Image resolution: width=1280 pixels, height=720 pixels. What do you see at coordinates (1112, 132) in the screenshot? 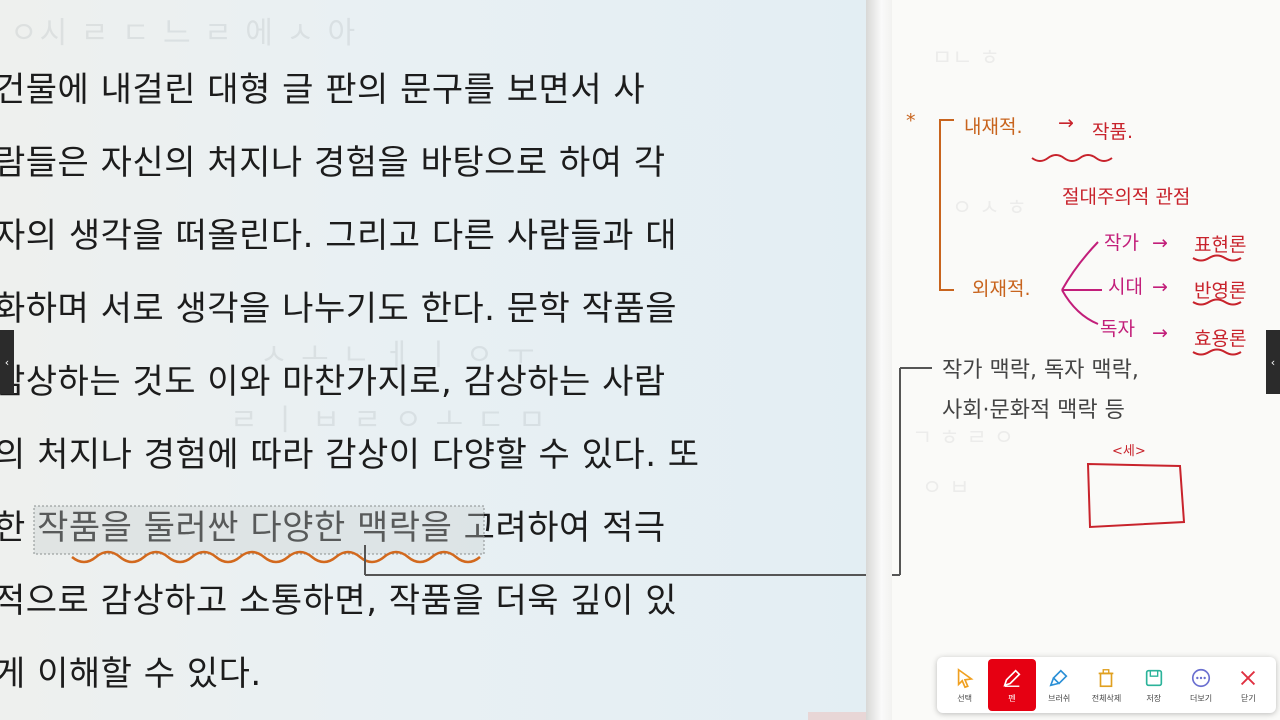
I see `work-label: 작품.` at bounding box center [1112, 132].